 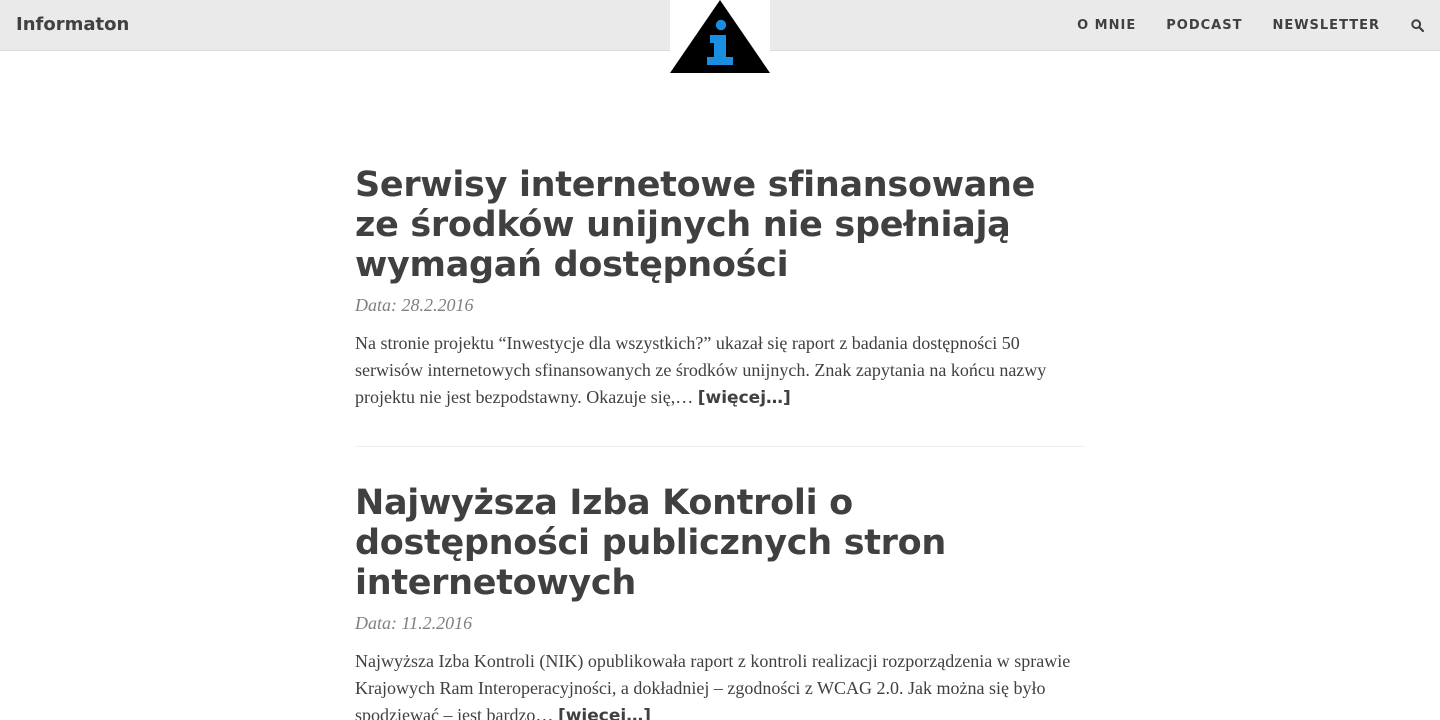 What do you see at coordinates (1258, 25) in the screenshot?
I see `nav-links: O MNIE PODCAST NEWSLETTER` at bounding box center [1258, 25].